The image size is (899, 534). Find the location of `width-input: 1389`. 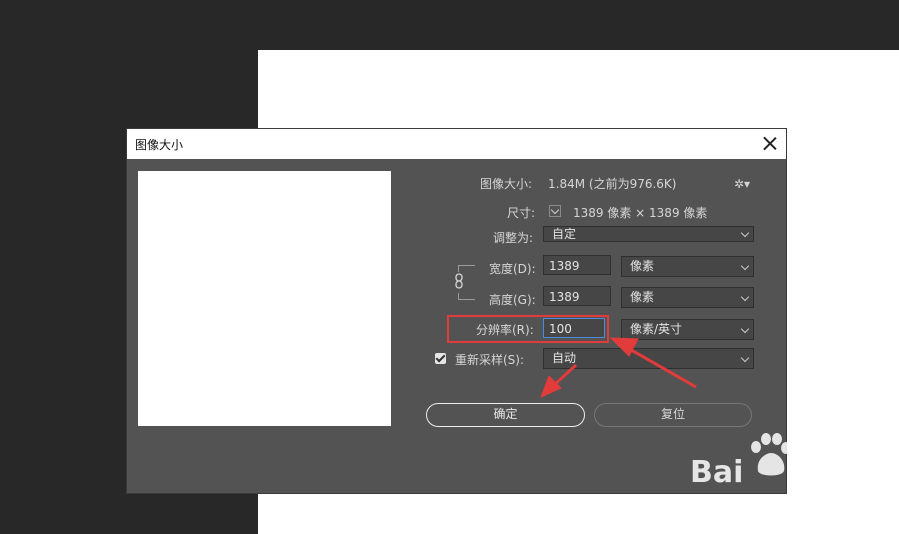

width-input: 1389 is located at coordinates (577, 265).